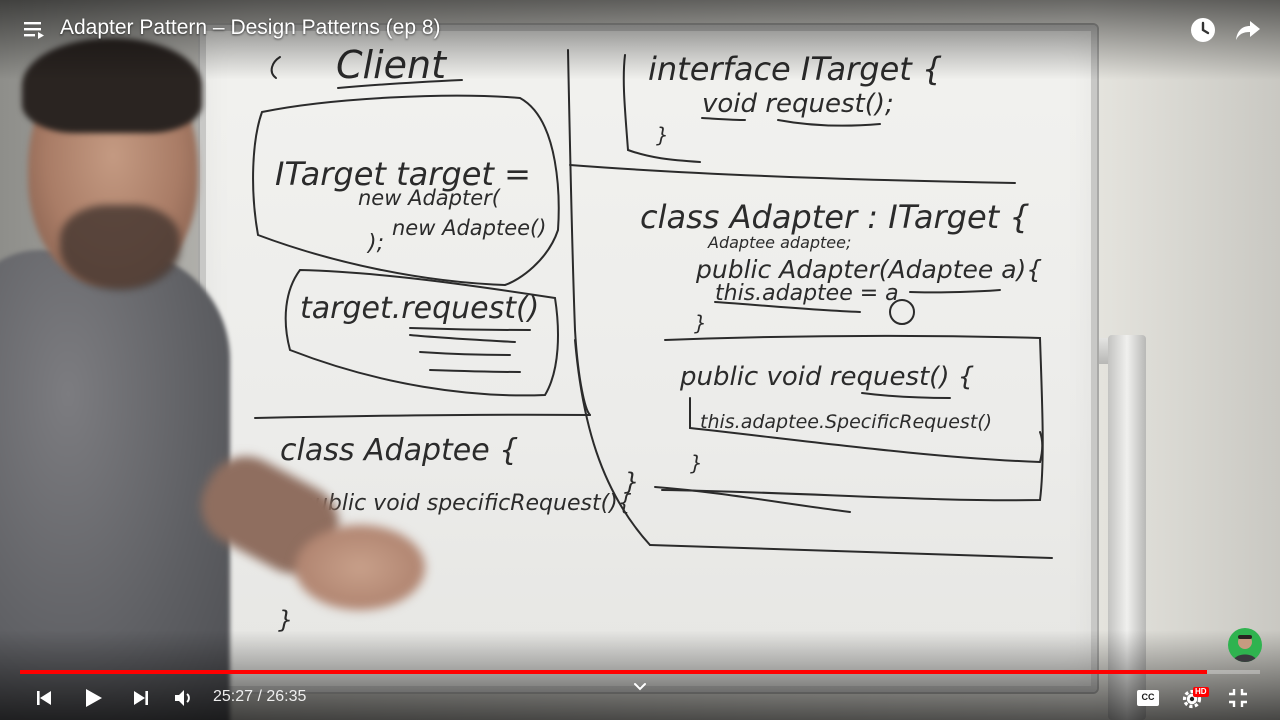 This screenshot has height=720, width=1280. Describe the element at coordinates (826, 377) in the screenshot. I see `wb-adapter-line-6: public void request() {` at that location.